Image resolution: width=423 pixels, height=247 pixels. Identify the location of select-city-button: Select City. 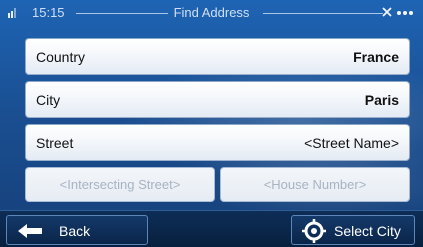
(353, 230).